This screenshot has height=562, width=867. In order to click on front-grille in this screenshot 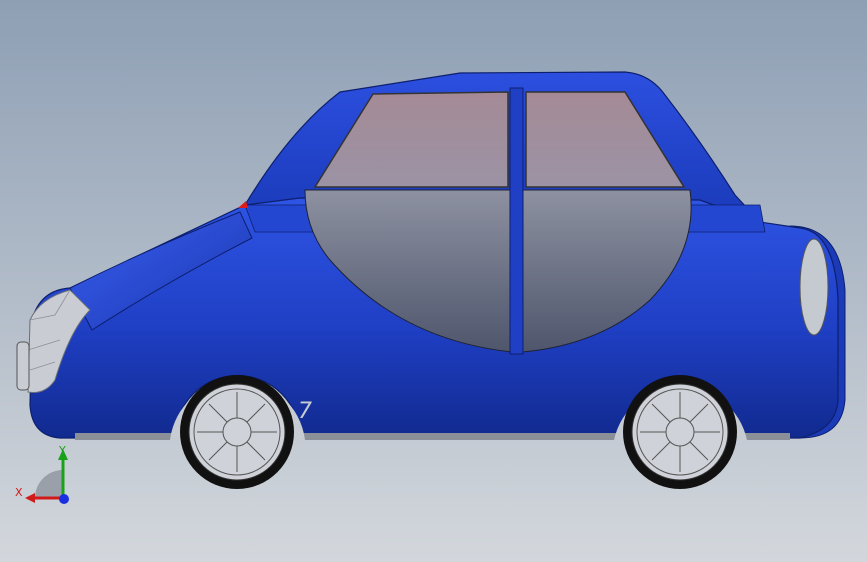, I will do `click(23, 366)`.